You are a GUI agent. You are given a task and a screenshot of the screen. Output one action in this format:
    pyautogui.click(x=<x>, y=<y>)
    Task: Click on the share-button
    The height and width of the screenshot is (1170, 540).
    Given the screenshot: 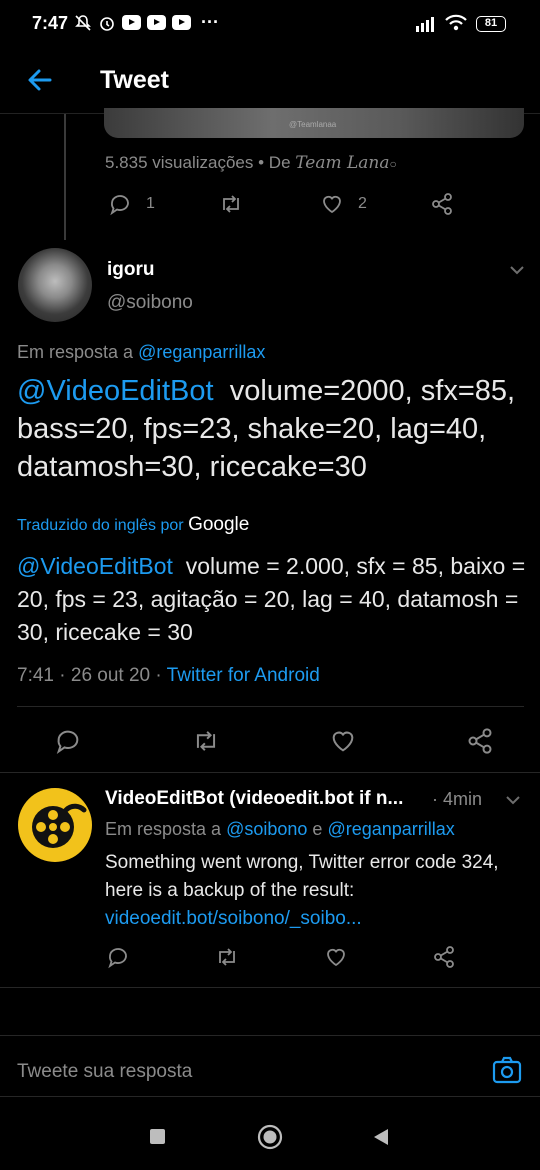 What is the action you would take?
    pyautogui.click(x=442, y=204)
    